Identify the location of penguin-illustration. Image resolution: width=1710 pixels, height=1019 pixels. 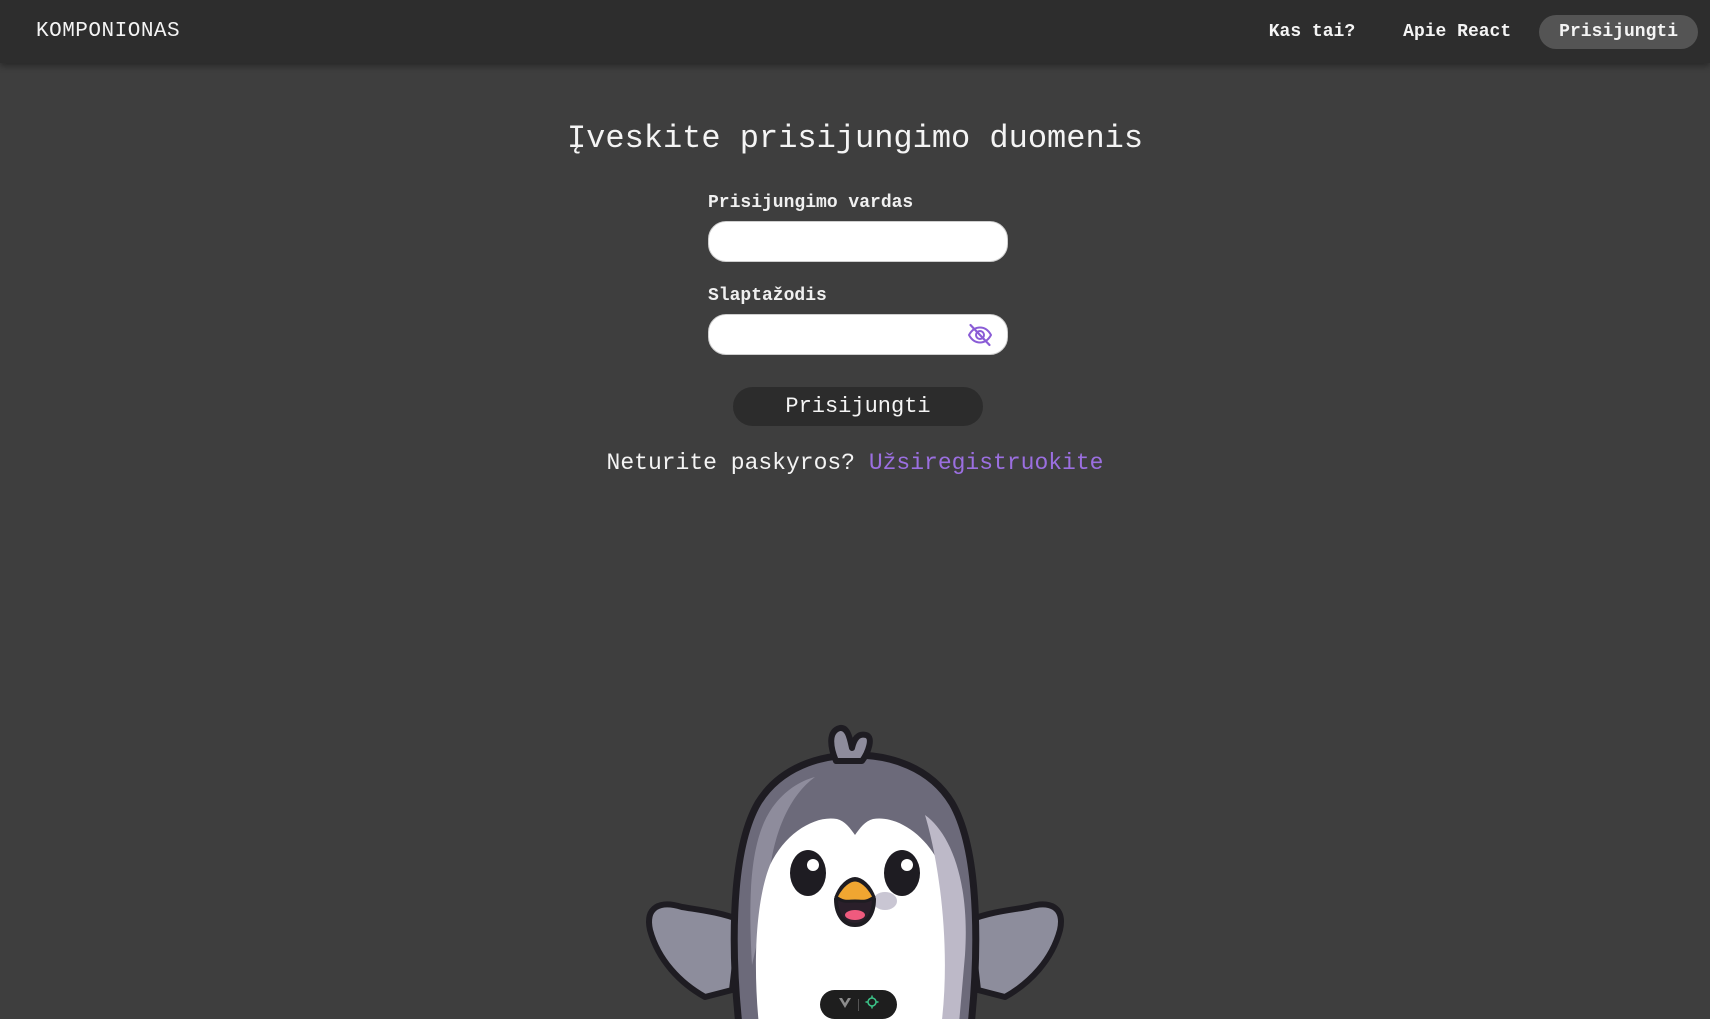
(855, 867).